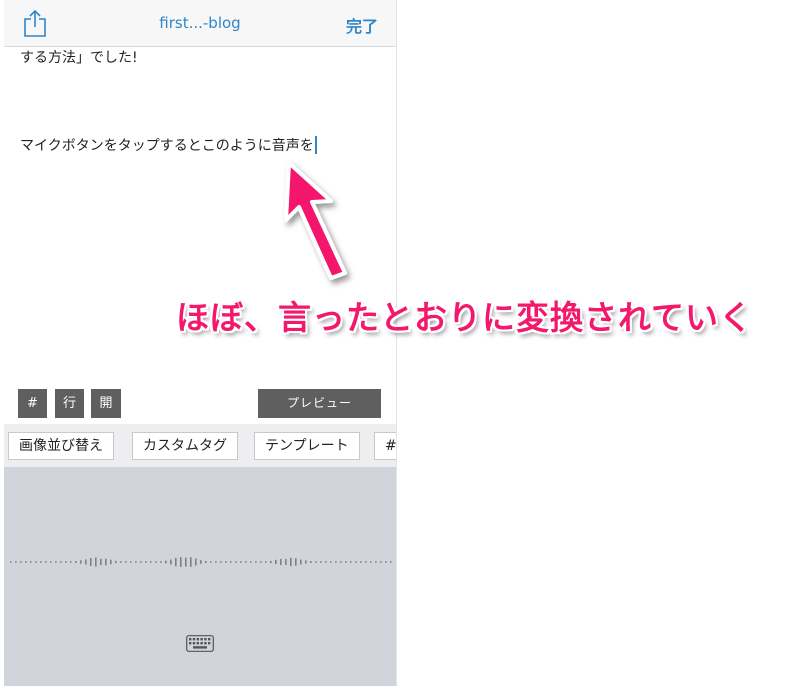 Image resolution: width=800 pixels, height=686 pixels. What do you see at coordinates (319, 403) in the screenshot?
I see `preview-button: プレビュー` at bounding box center [319, 403].